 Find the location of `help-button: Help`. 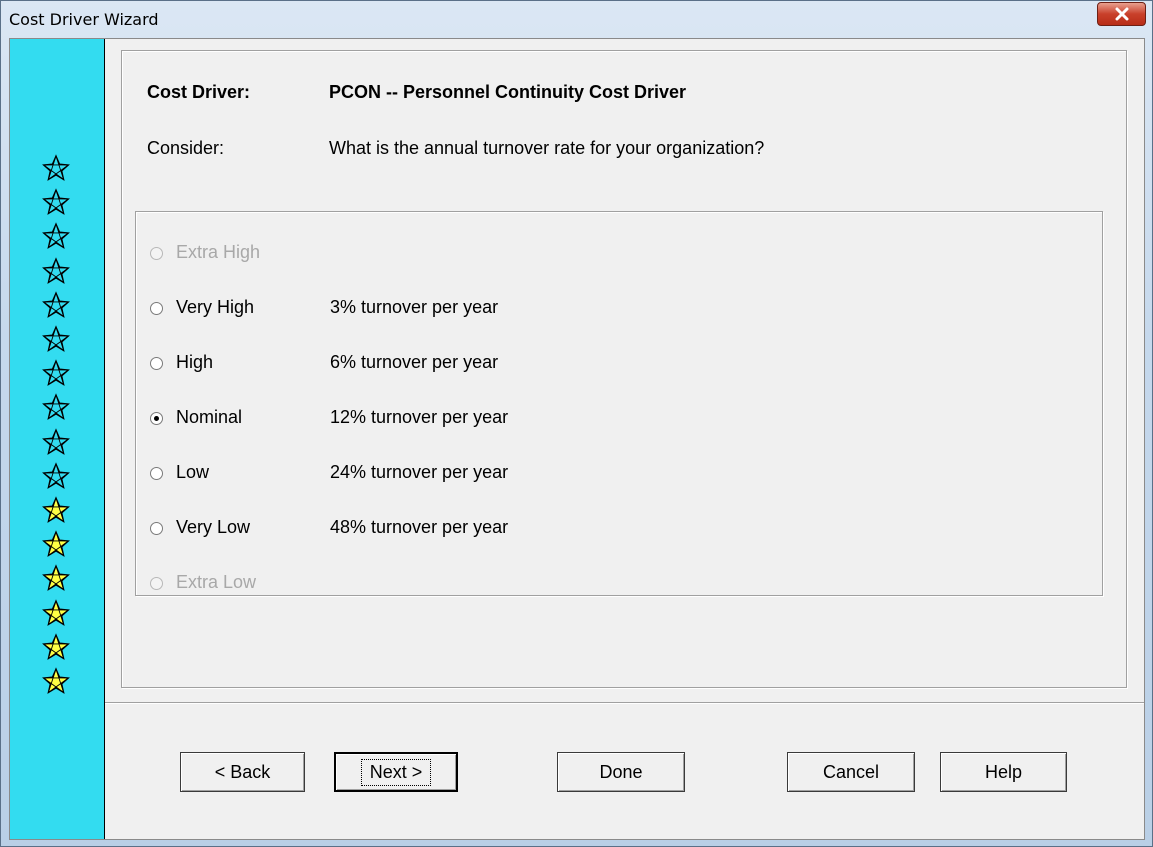

help-button: Help is located at coordinates (1003, 772).